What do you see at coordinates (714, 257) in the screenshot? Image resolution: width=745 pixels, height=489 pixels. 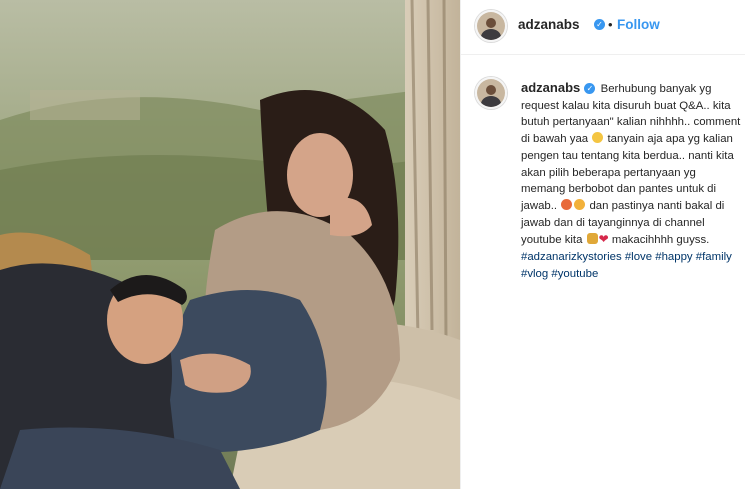 I see `hashtag-link: #family` at bounding box center [714, 257].